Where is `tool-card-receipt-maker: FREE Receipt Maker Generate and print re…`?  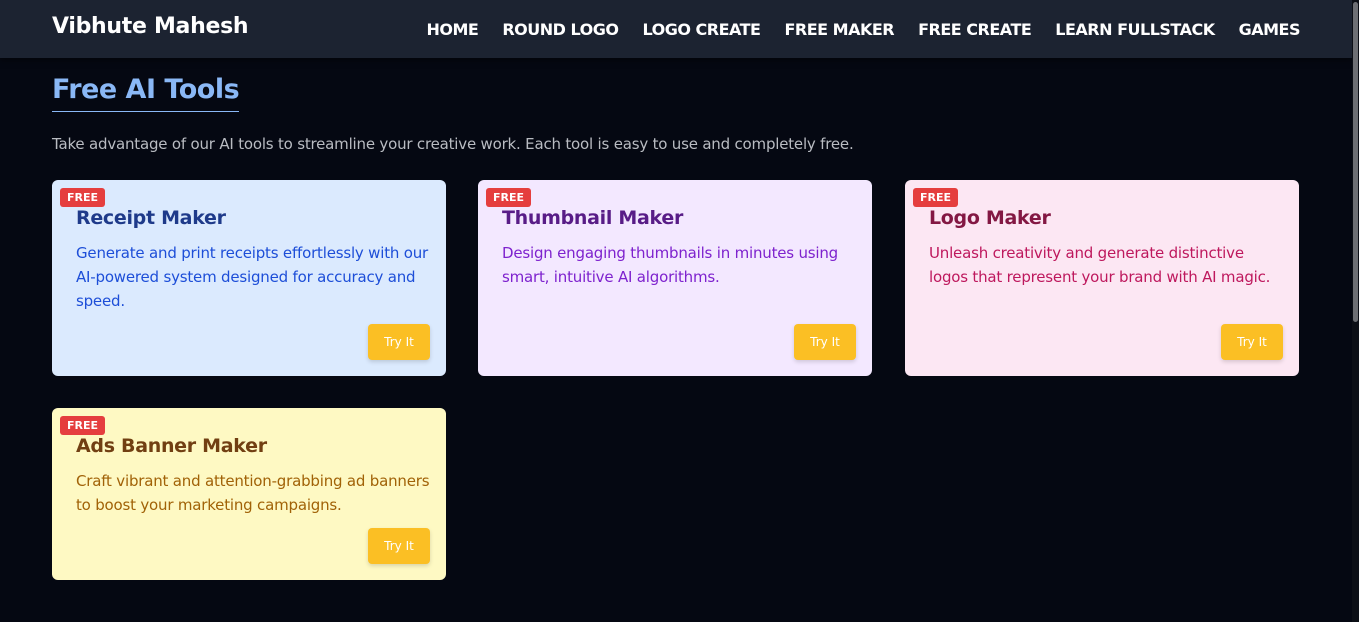
tool-card-receipt-maker: FREE Receipt Maker Generate and print re… is located at coordinates (249, 278).